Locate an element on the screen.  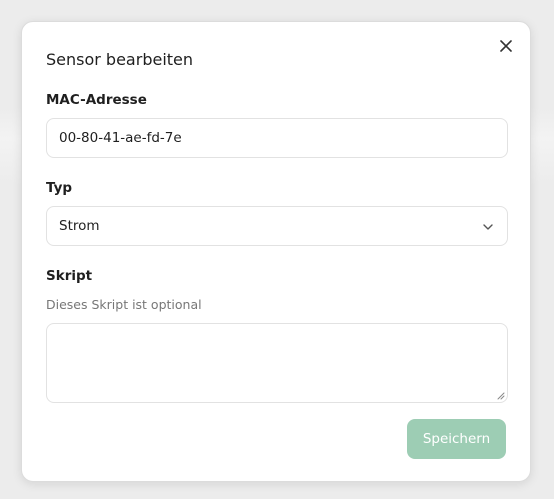
mac-address-input: 00-80-41-ae-fd-7e is located at coordinates (277, 138).